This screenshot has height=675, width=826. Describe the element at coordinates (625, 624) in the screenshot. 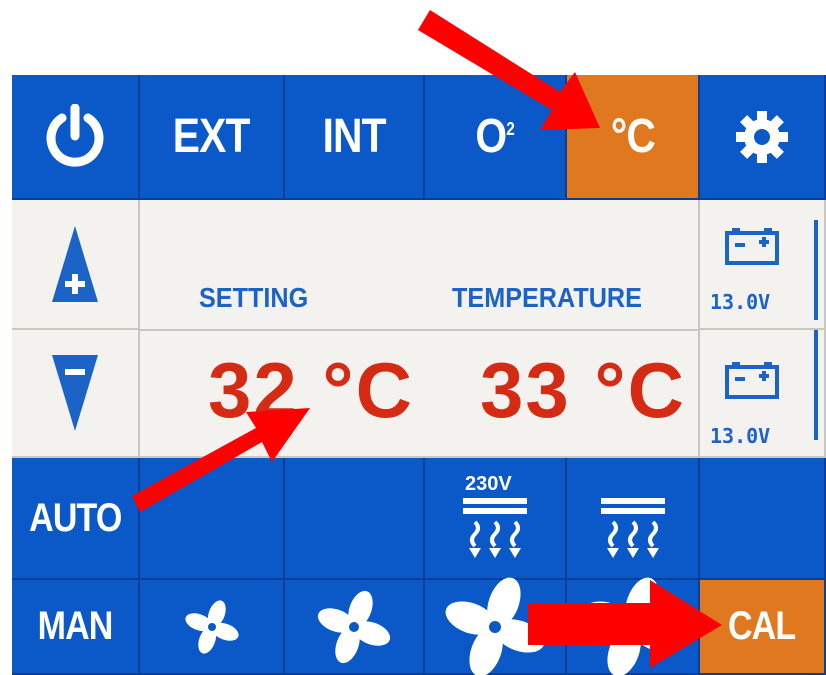

I see `arrow-to-cal` at that location.